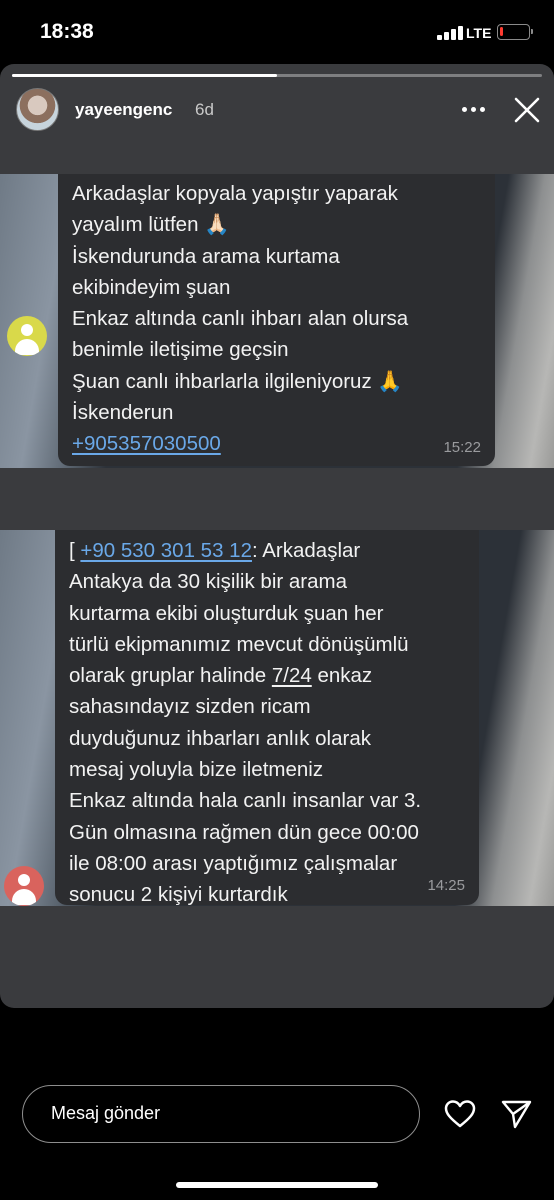 The height and width of the screenshot is (1200, 554). What do you see at coordinates (204, 109) in the screenshot?
I see `story-age: 6d` at bounding box center [204, 109].